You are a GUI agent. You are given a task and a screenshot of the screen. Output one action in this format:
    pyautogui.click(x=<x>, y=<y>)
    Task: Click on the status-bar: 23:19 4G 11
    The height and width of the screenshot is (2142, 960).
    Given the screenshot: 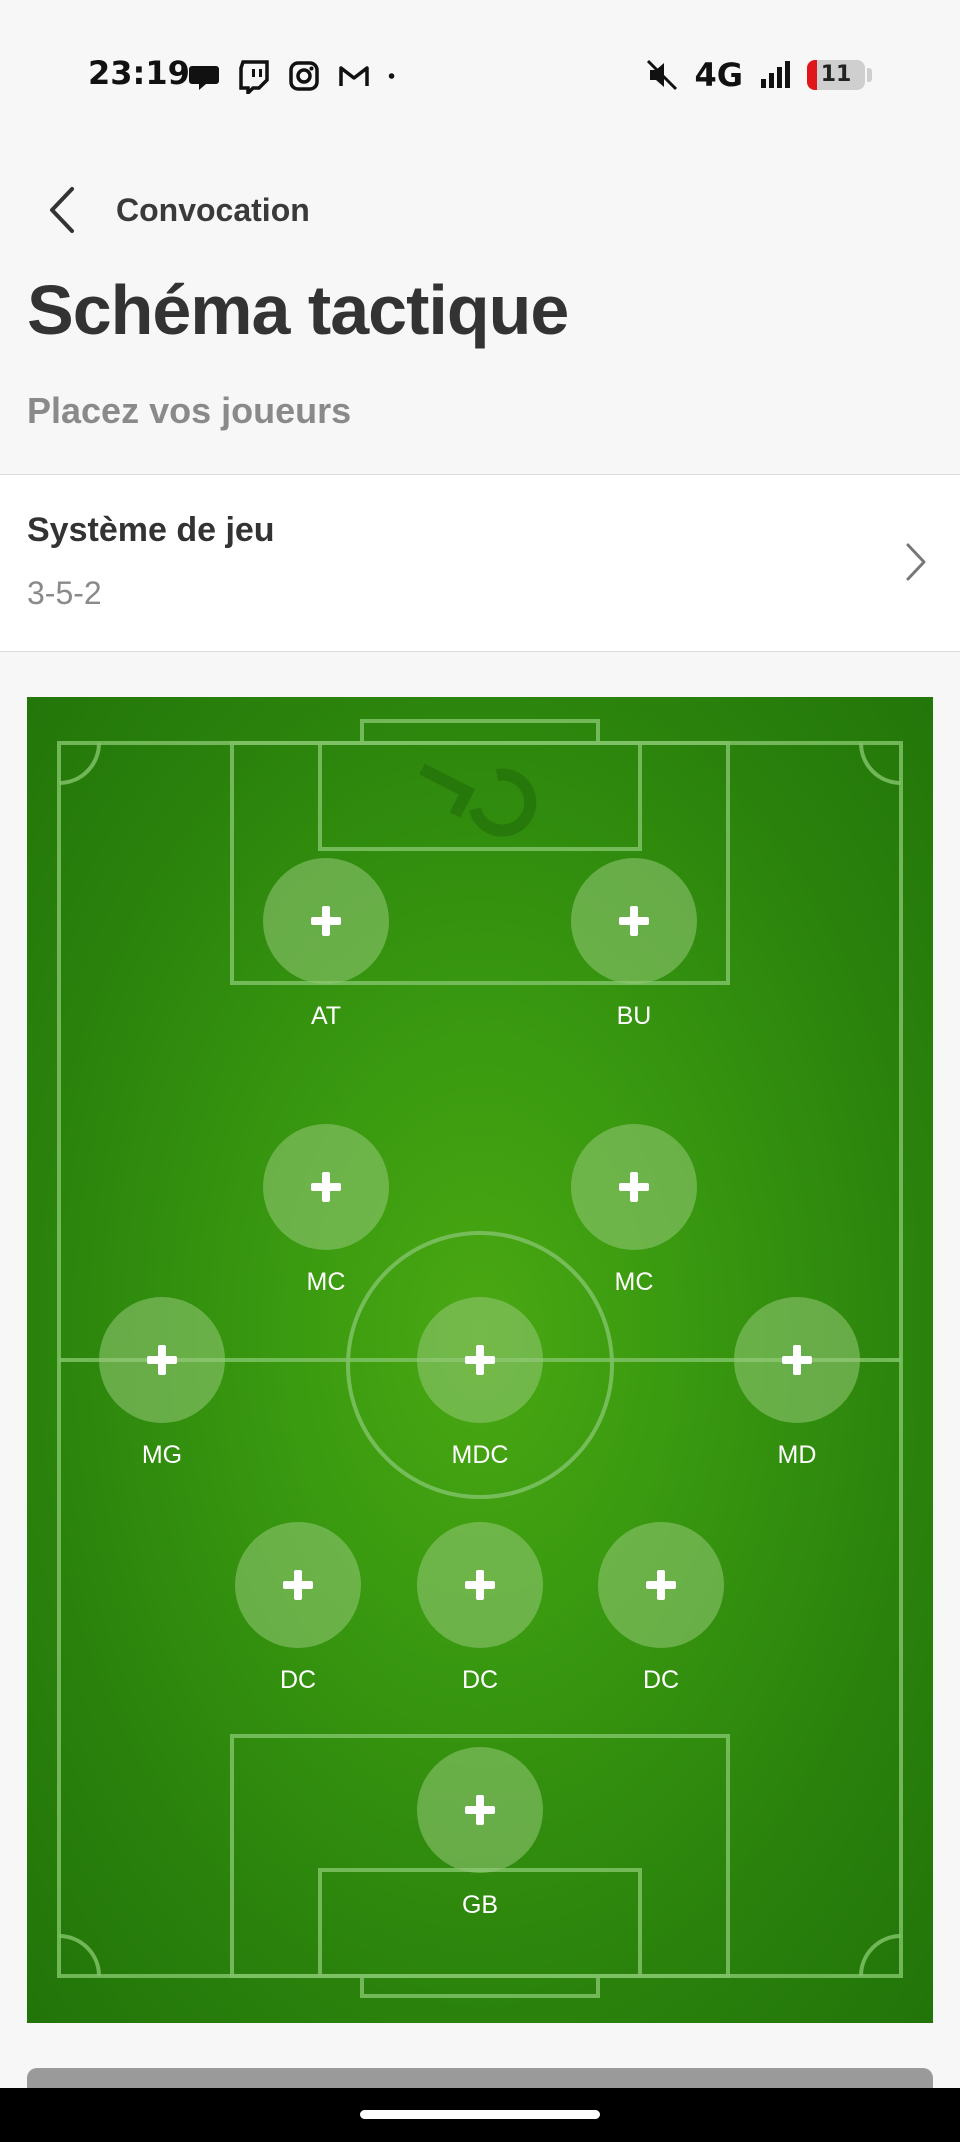 What is the action you would take?
    pyautogui.click(x=480, y=75)
    